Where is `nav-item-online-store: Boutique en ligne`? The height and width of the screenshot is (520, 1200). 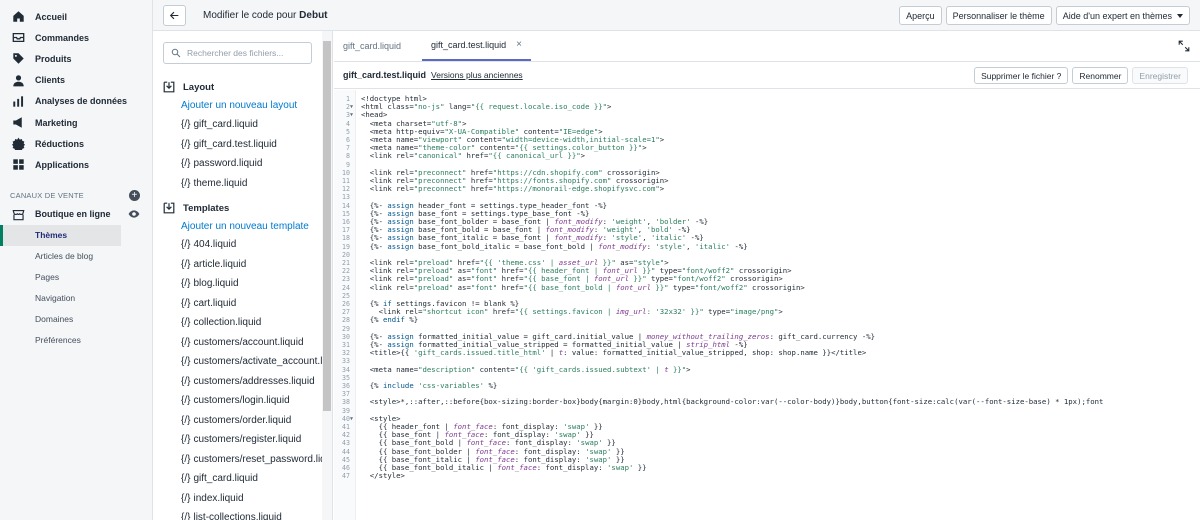 nav-item-online-store: Boutique en ligne is located at coordinates (76, 214).